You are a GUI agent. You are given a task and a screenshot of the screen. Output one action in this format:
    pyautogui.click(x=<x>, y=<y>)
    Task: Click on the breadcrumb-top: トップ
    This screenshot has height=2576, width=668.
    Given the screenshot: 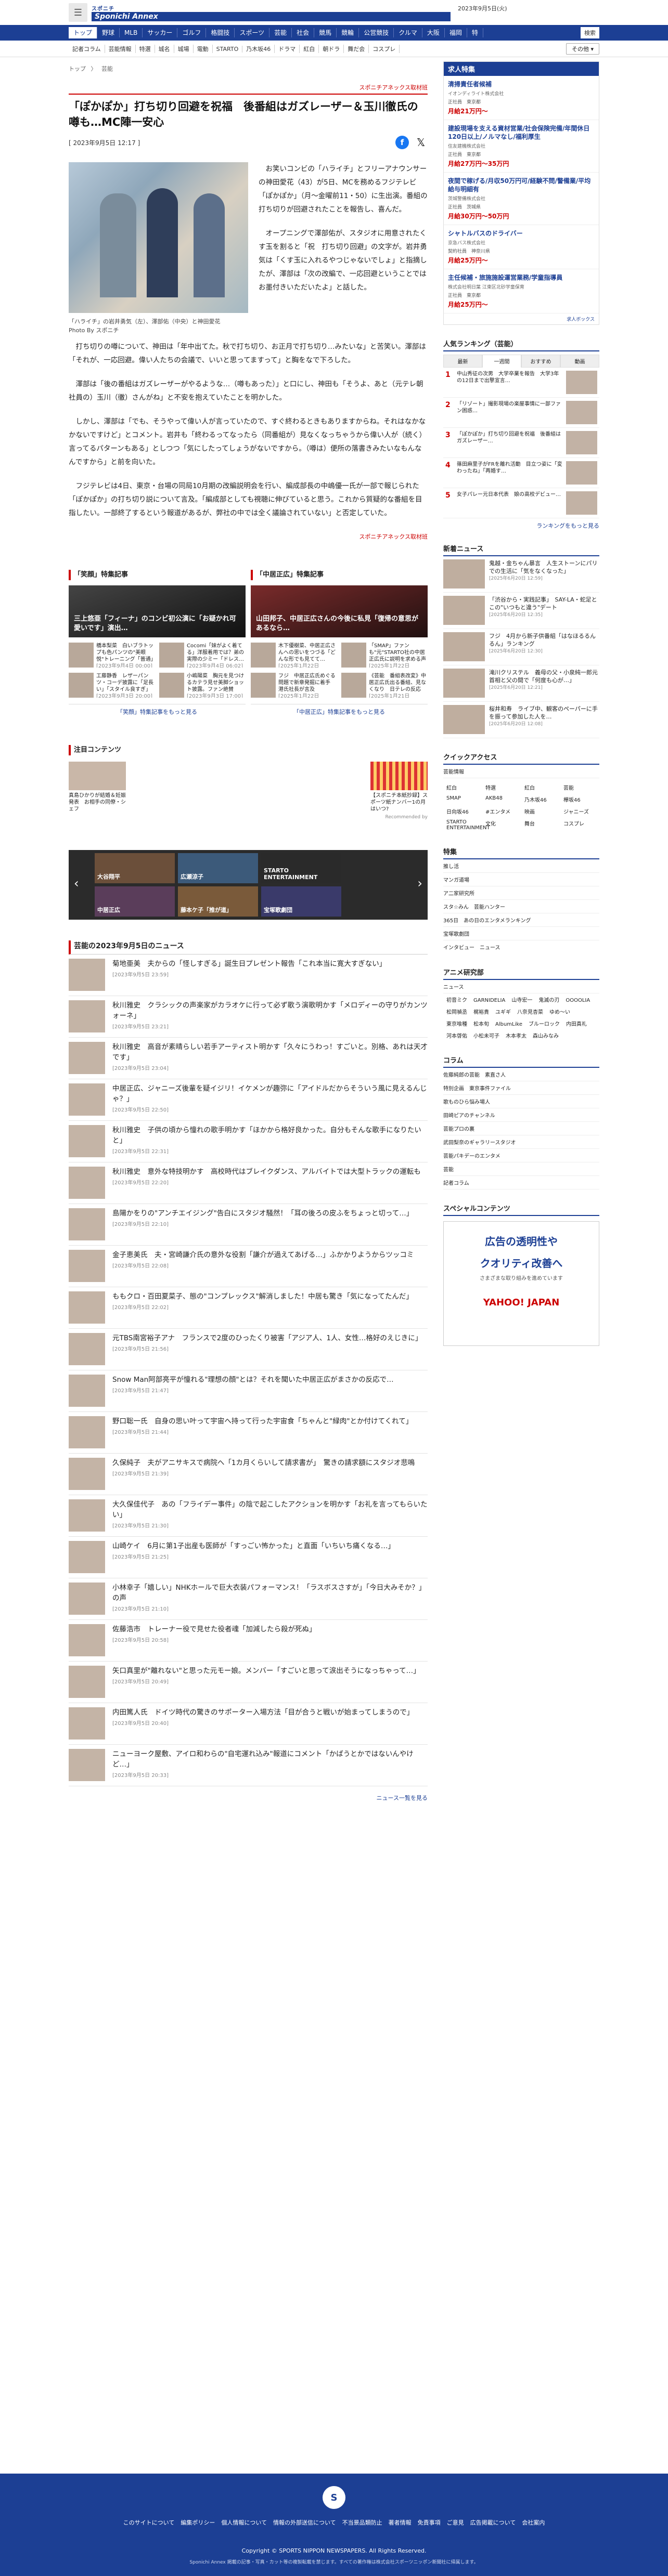 What is the action you would take?
    pyautogui.click(x=77, y=69)
    